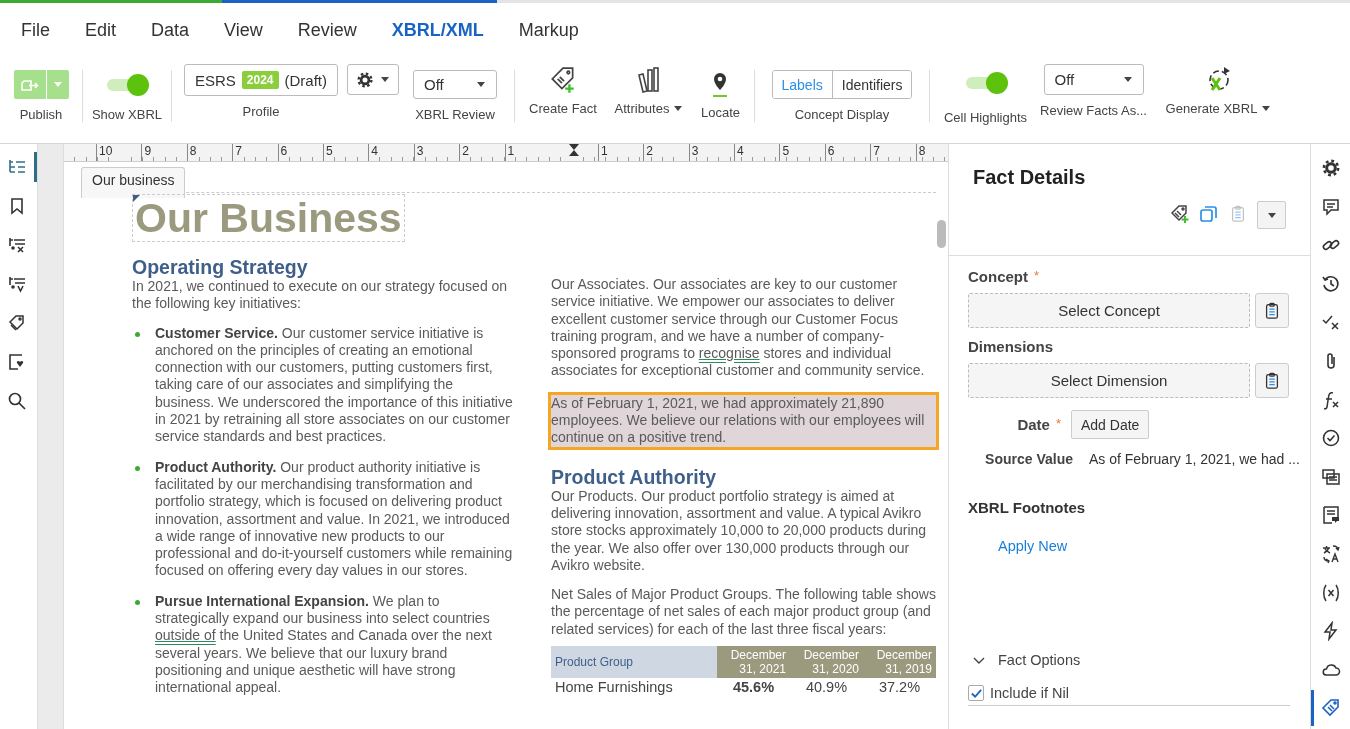 This screenshot has width=1350, height=729. What do you see at coordinates (842, 114) in the screenshot?
I see `toolbar-label: Concept Display` at bounding box center [842, 114].